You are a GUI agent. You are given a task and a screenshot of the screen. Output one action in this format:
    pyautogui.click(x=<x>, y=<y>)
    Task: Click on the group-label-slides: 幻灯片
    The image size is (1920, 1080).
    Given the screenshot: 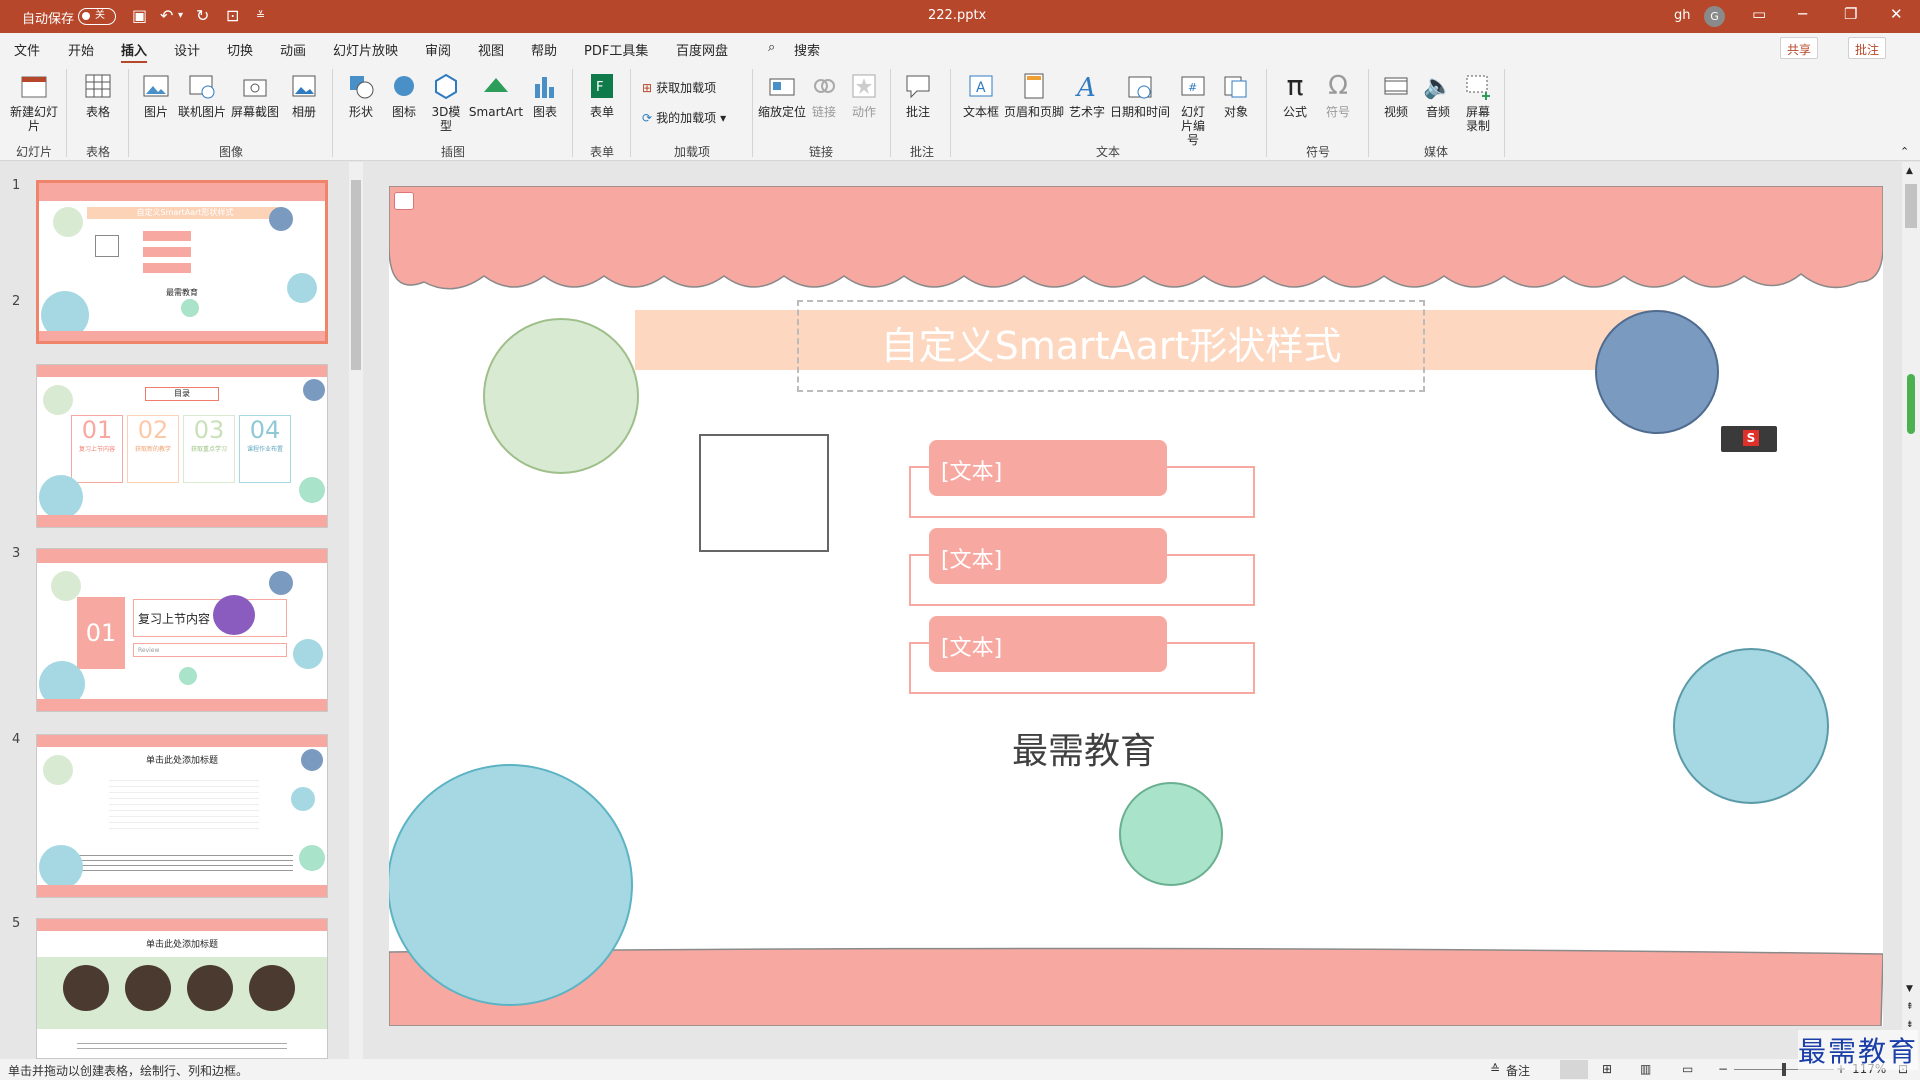 What is the action you would take?
    pyautogui.click(x=33, y=152)
    